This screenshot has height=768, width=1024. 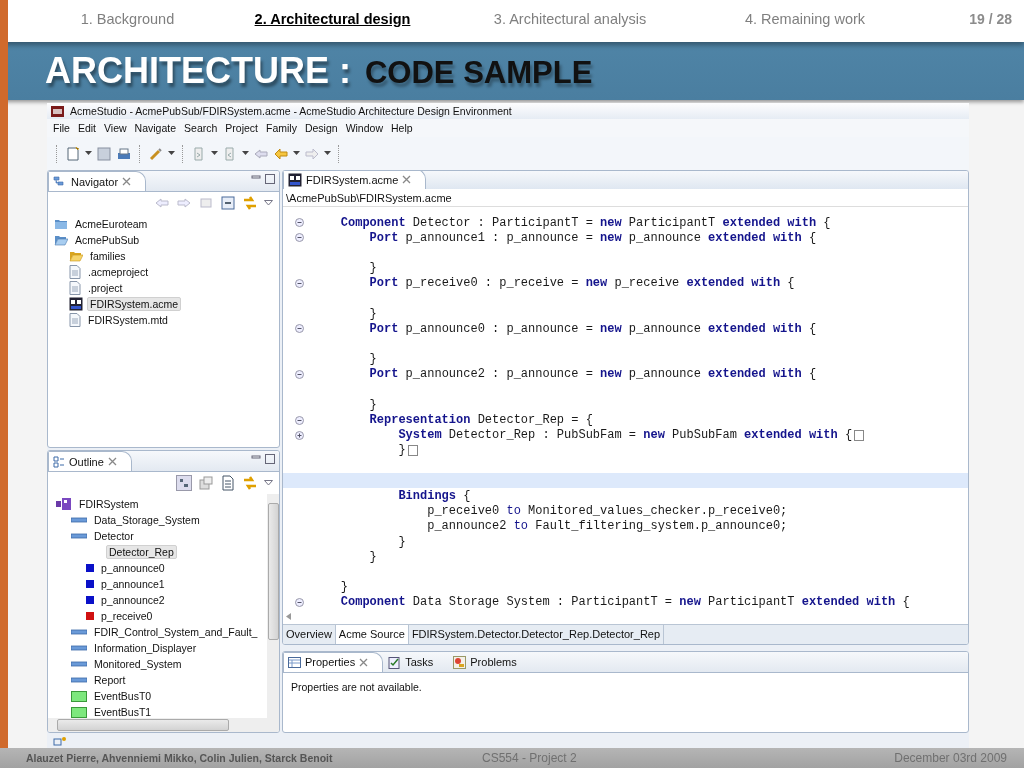 I want to click on code-line: Component Data Storage System : ParticipantT = new ParticipantT extended with {, so click(x=625, y=602).